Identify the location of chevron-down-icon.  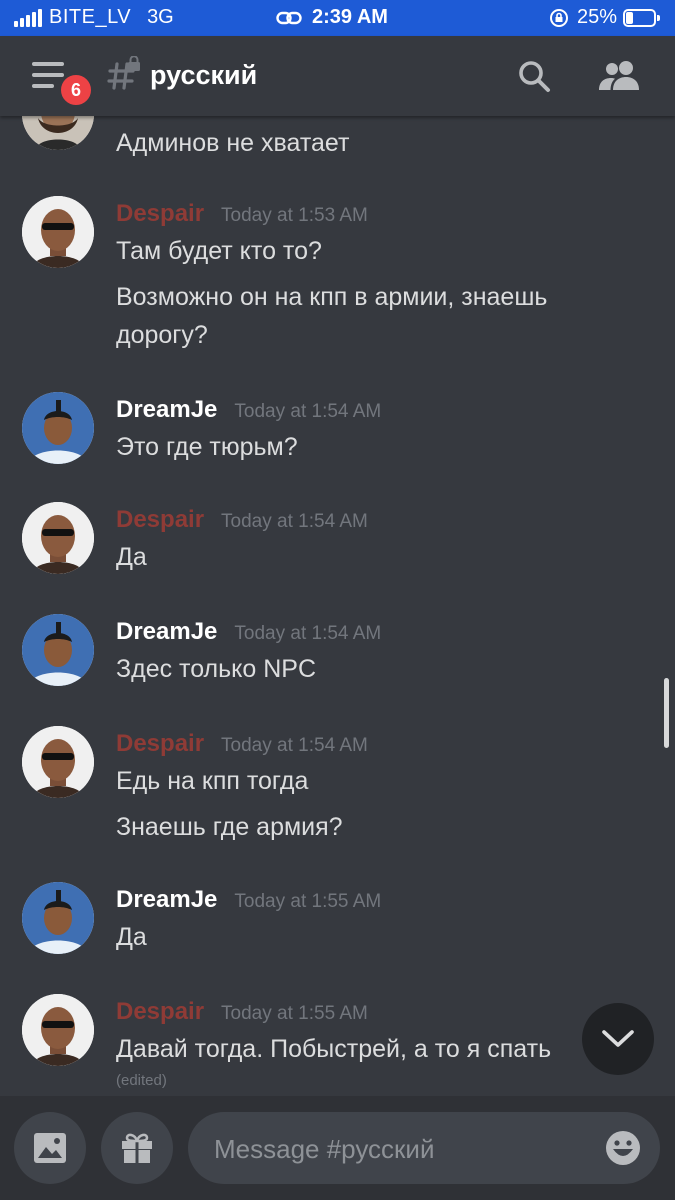
(618, 1038).